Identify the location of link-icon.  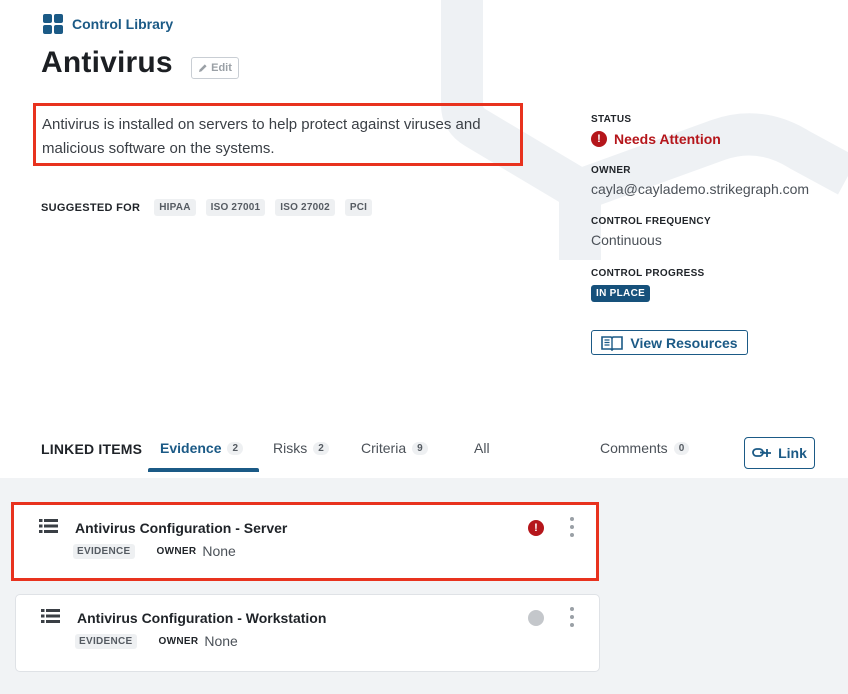
(762, 452).